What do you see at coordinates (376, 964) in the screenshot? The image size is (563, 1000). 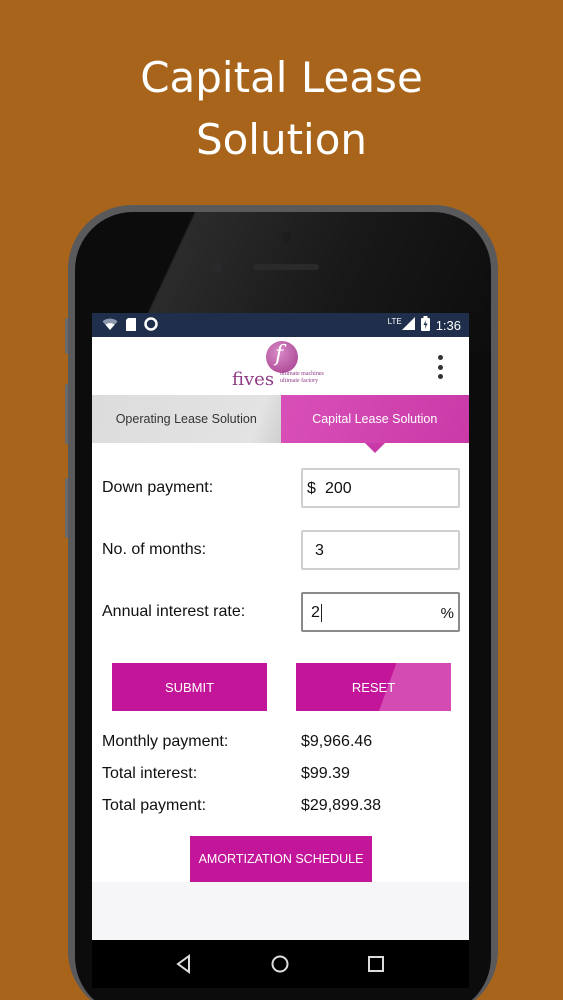 I see `recents-icon` at bounding box center [376, 964].